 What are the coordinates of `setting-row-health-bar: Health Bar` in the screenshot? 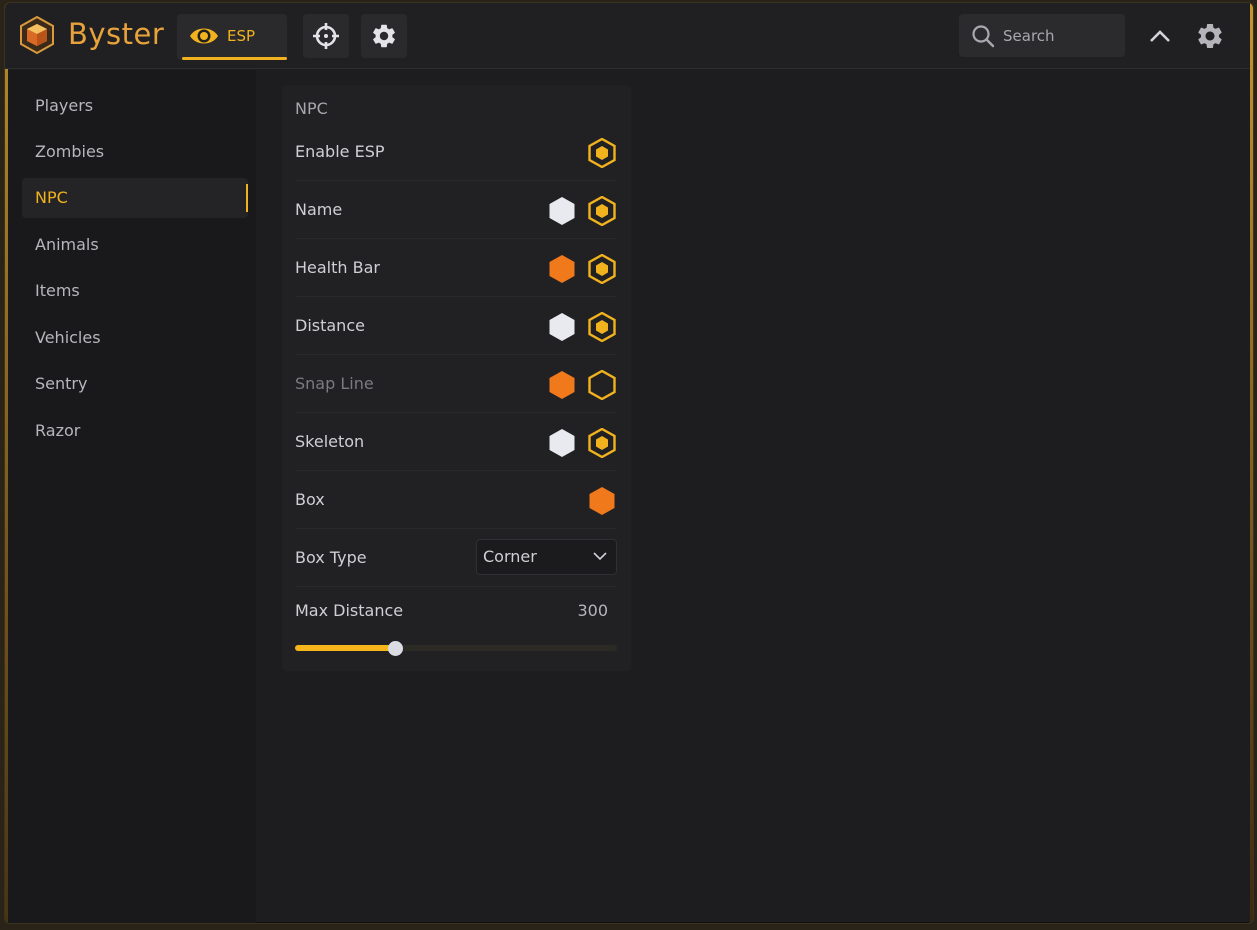 It's located at (456, 268).